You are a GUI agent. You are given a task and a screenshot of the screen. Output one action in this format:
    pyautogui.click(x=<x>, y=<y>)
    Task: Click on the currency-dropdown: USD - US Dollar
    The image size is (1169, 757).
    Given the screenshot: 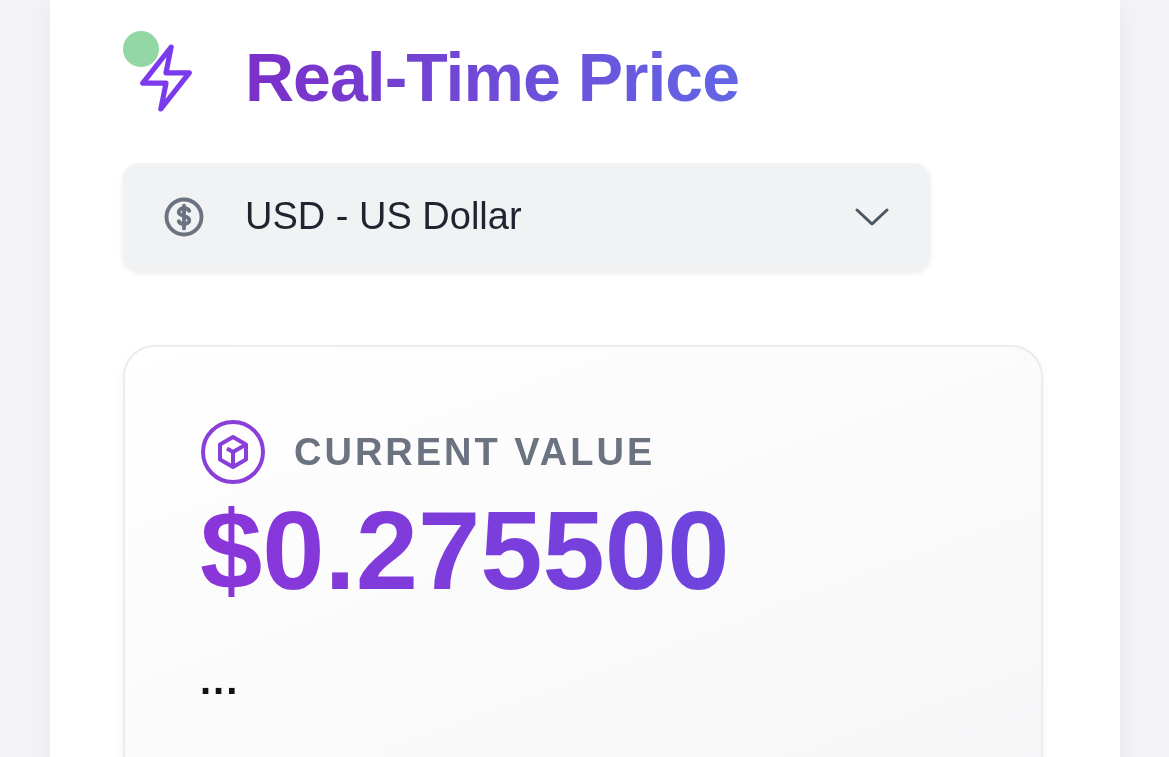 What is the action you would take?
    pyautogui.click(x=526, y=216)
    